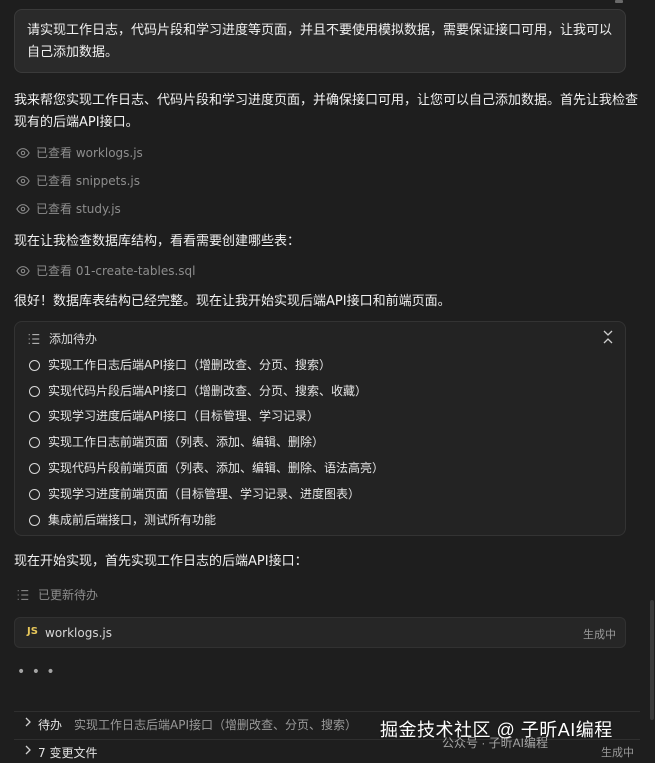 The width and height of the screenshot is (655, 763). Describe the element at coordinates (216, 468) in the screenshot. I see `todo-item-text: 实现代码片段前端页面（列表、添加、编辑、删除、语法高亮）` at that location.